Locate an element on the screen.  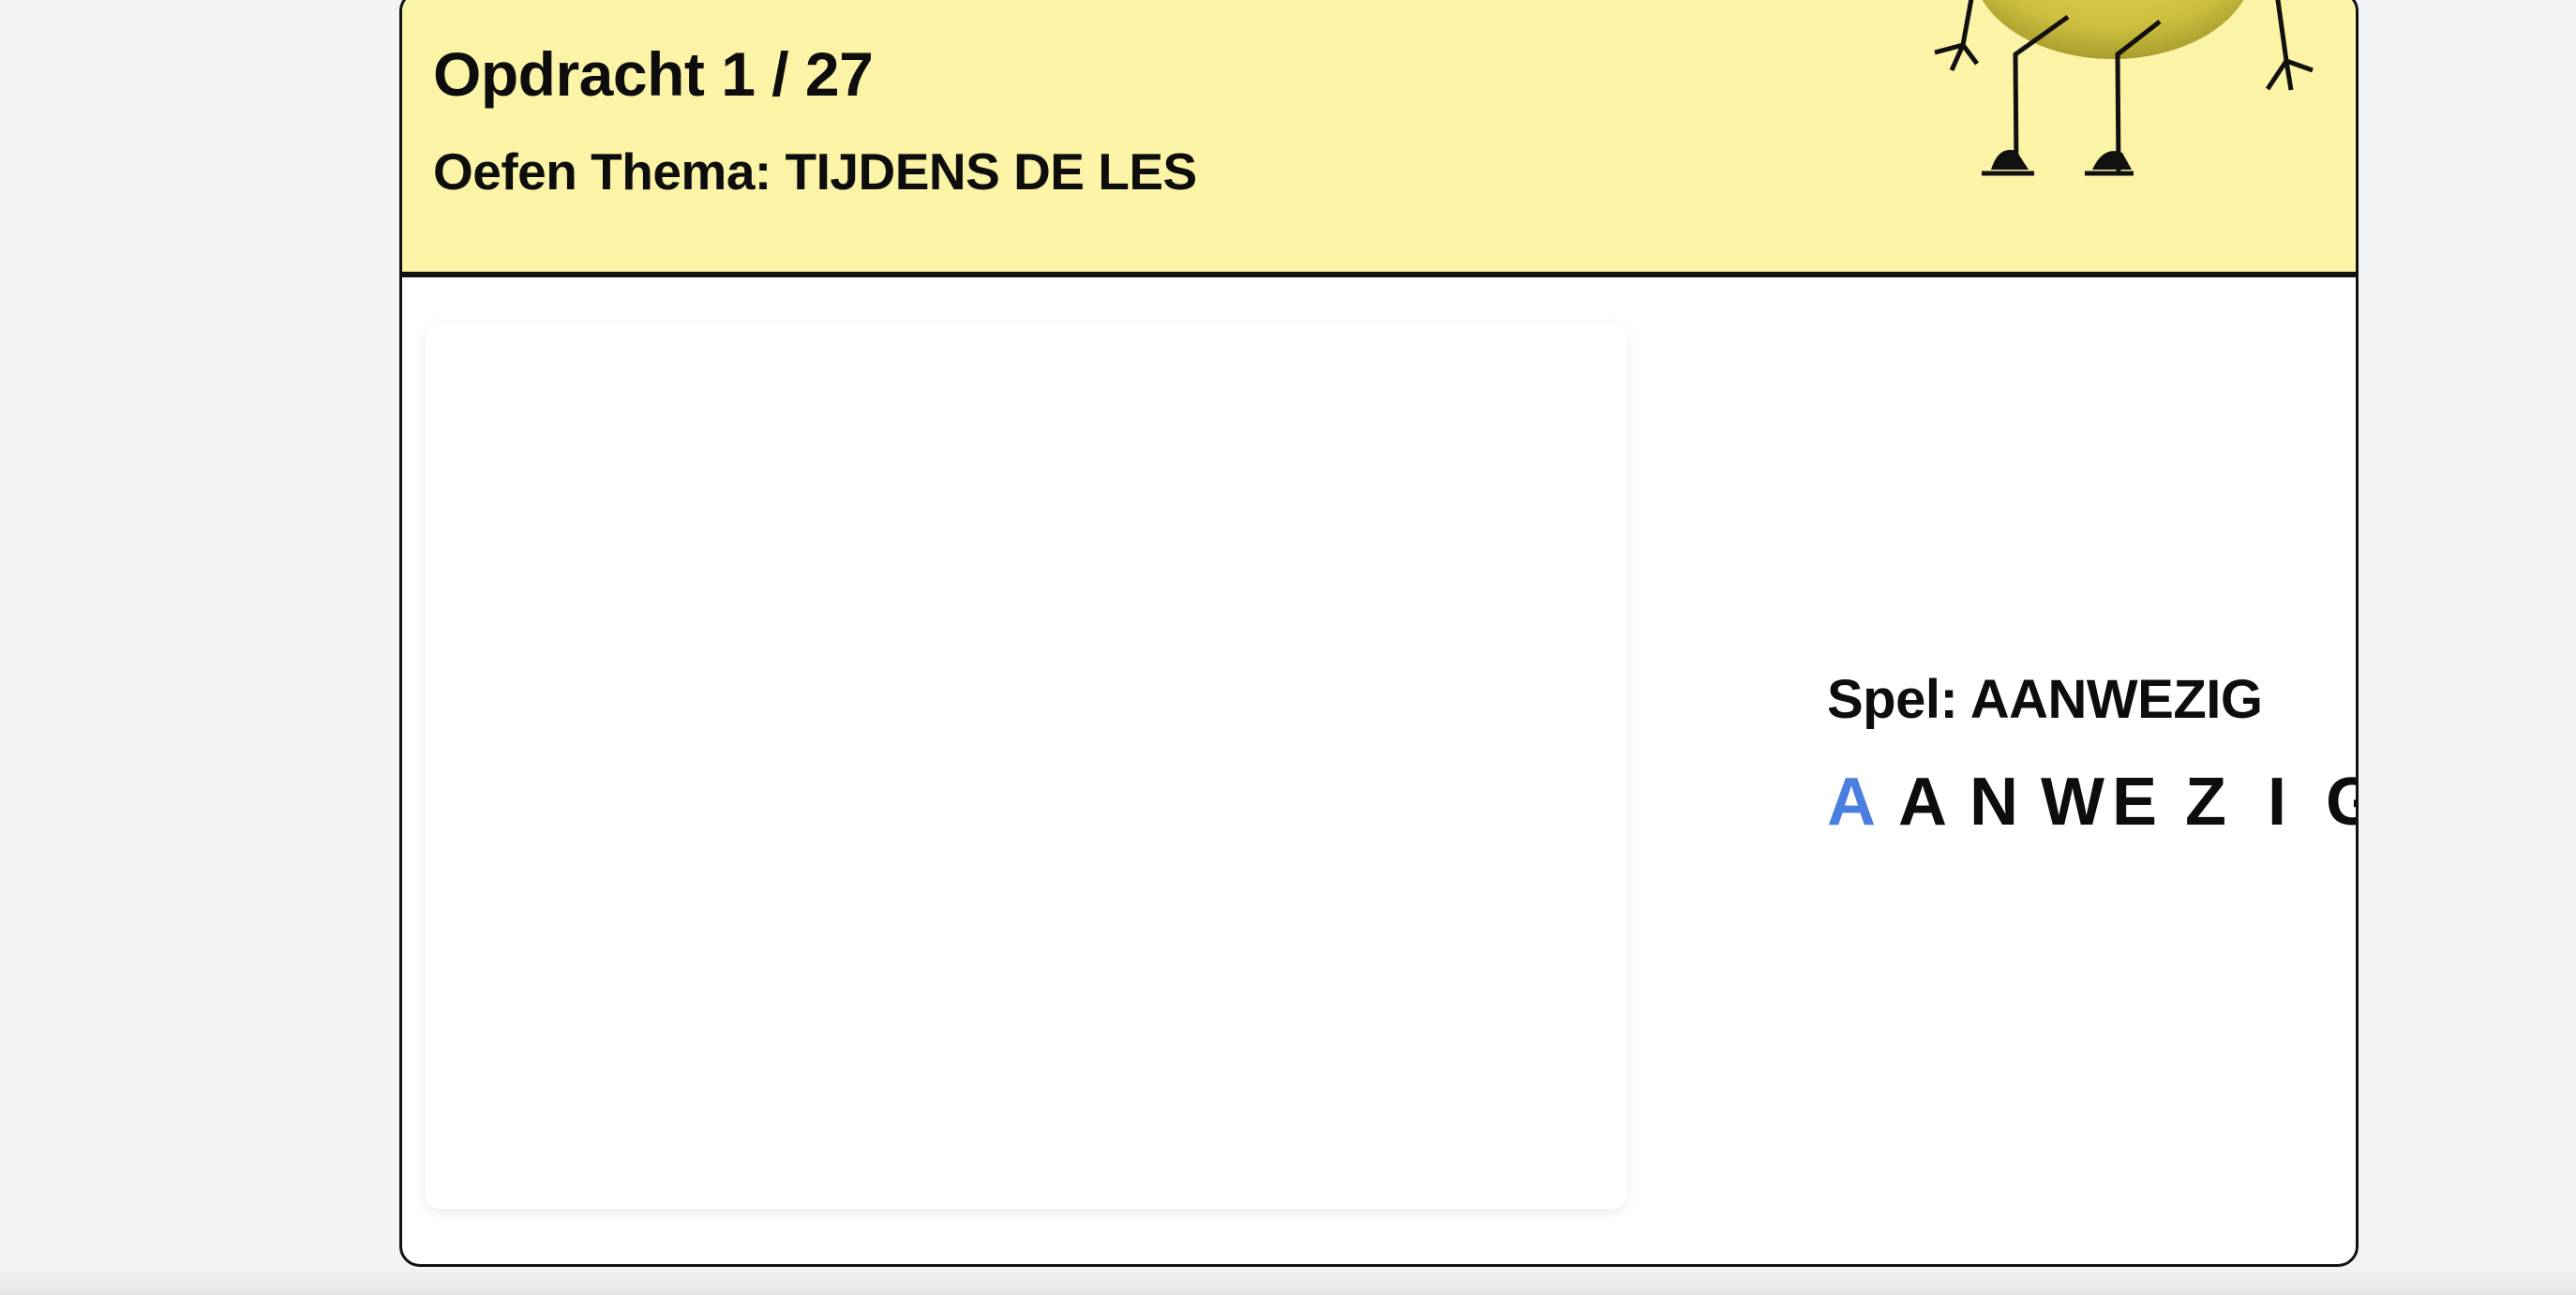
letter-tile: A is located at coordinates (1923, 802).